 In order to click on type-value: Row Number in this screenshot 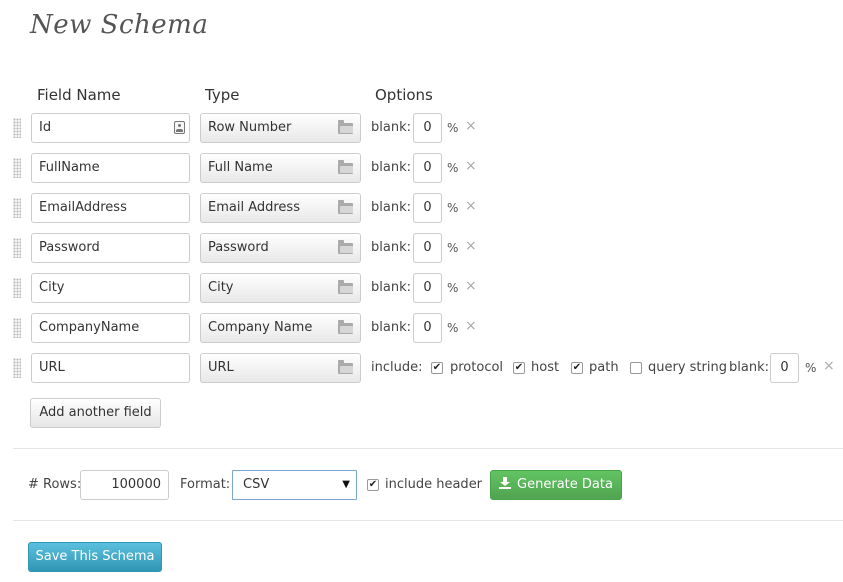, I will do `click(250, 127)`.